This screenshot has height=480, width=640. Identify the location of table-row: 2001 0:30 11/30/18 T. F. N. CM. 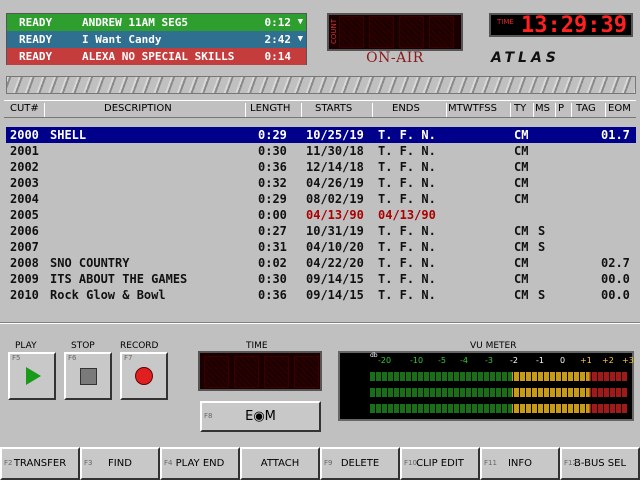
(321, 151).